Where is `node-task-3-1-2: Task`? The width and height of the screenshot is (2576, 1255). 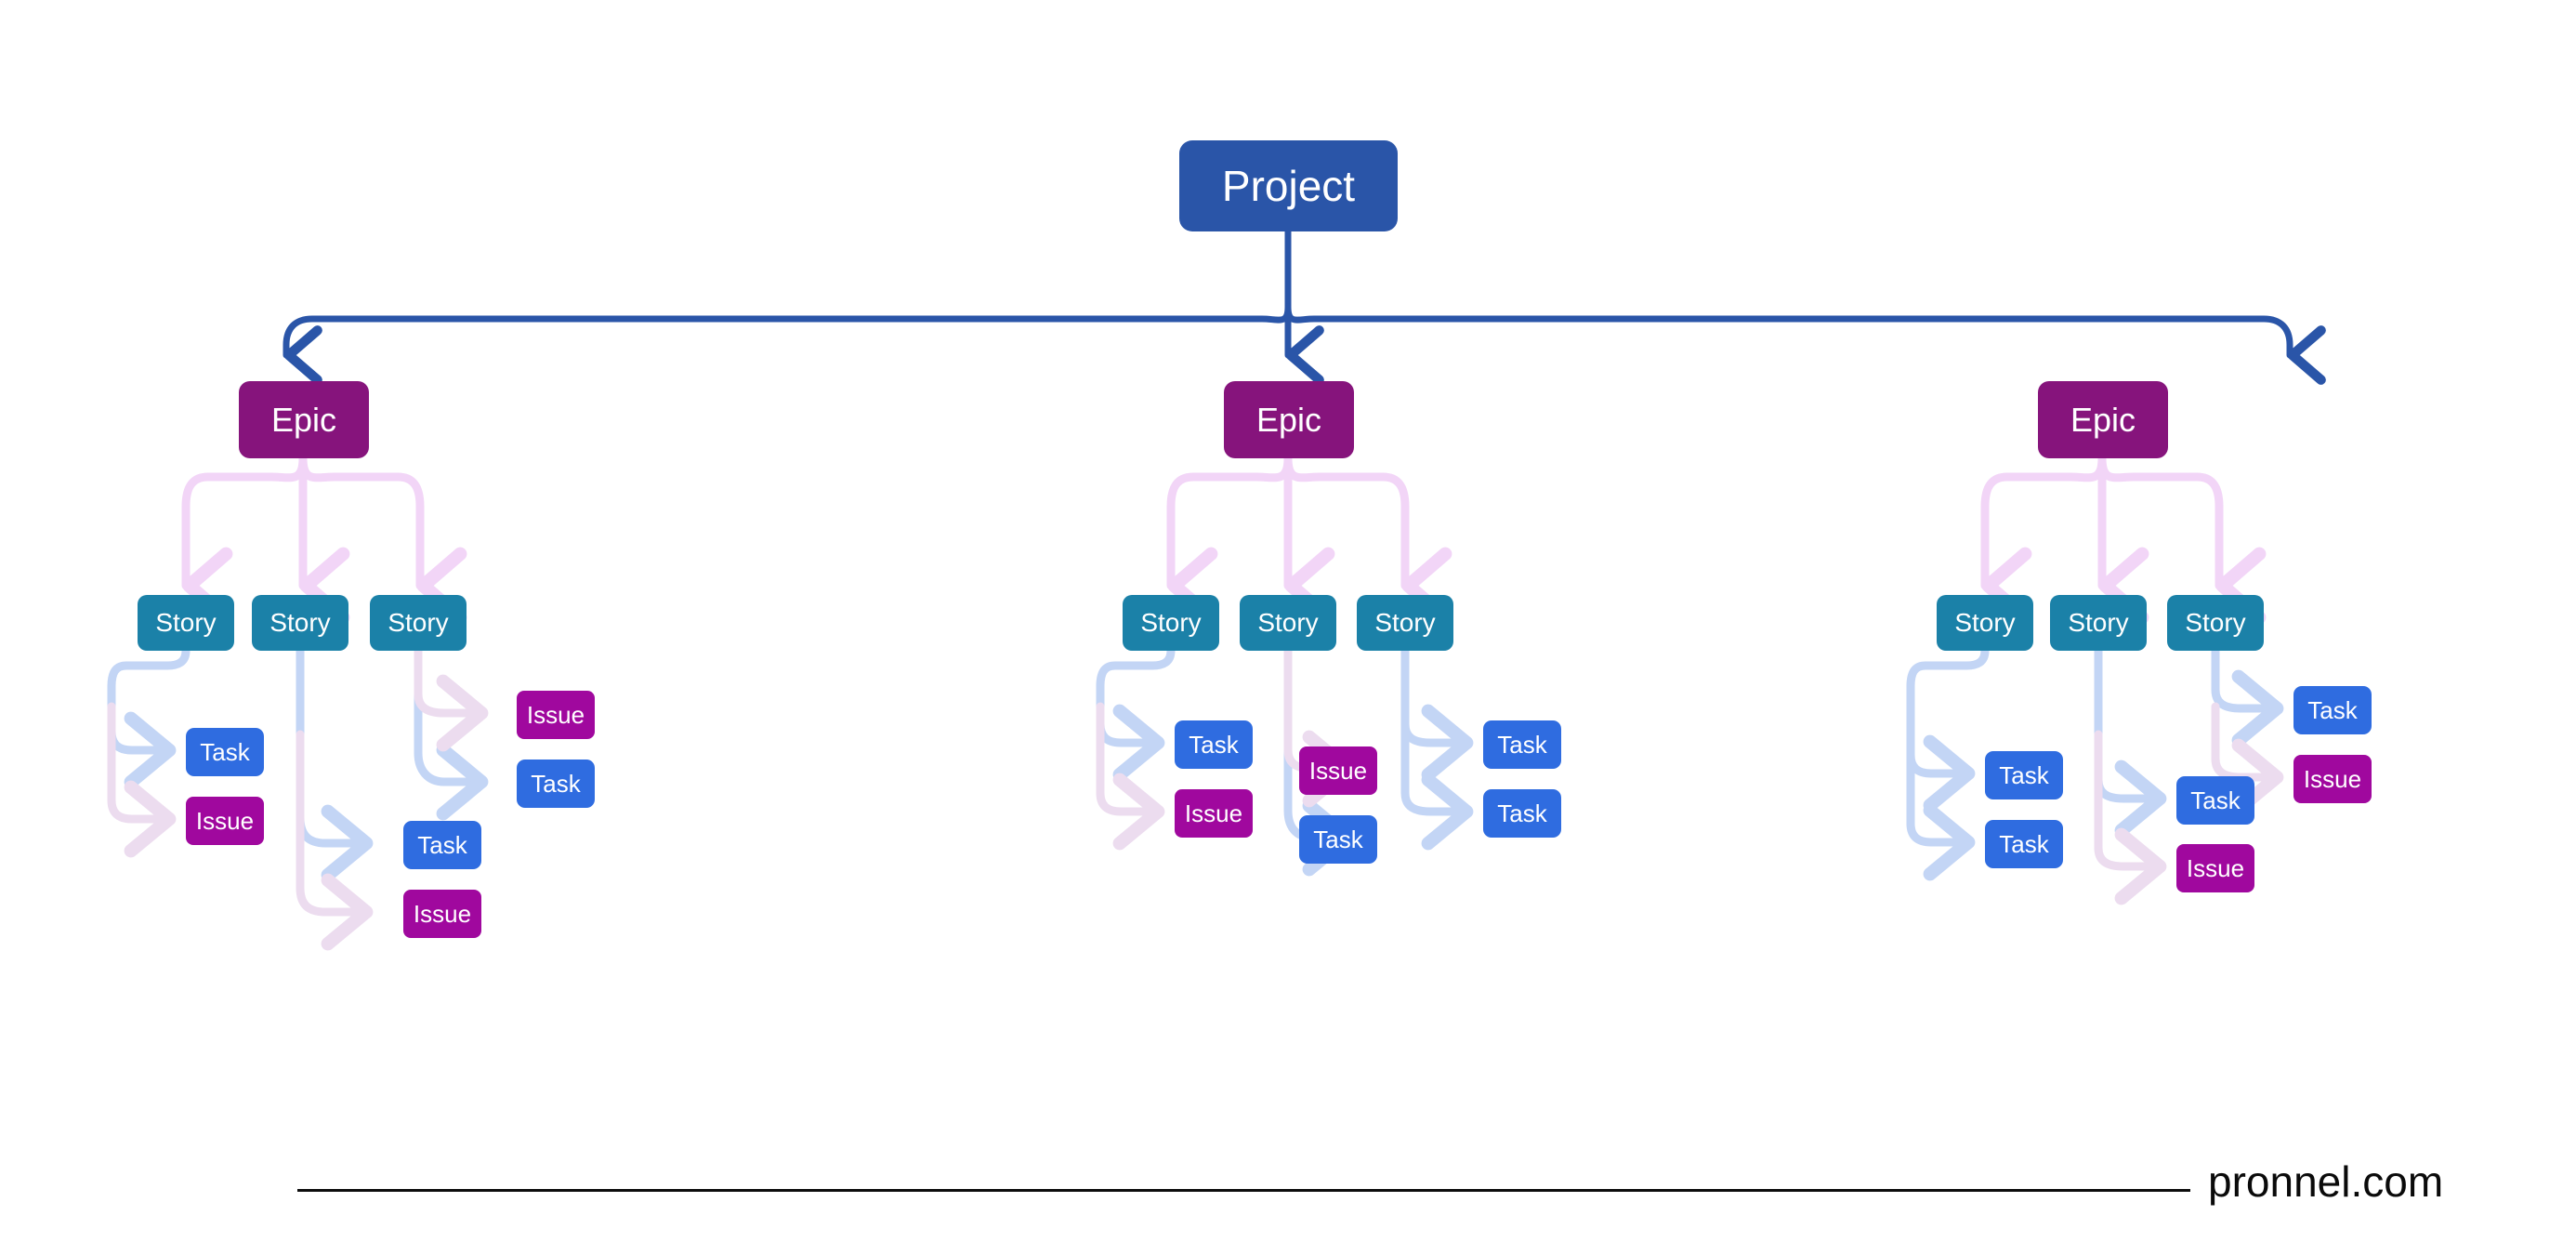
node-task-3-1-2: Task is located at coordinates (2024, 844).